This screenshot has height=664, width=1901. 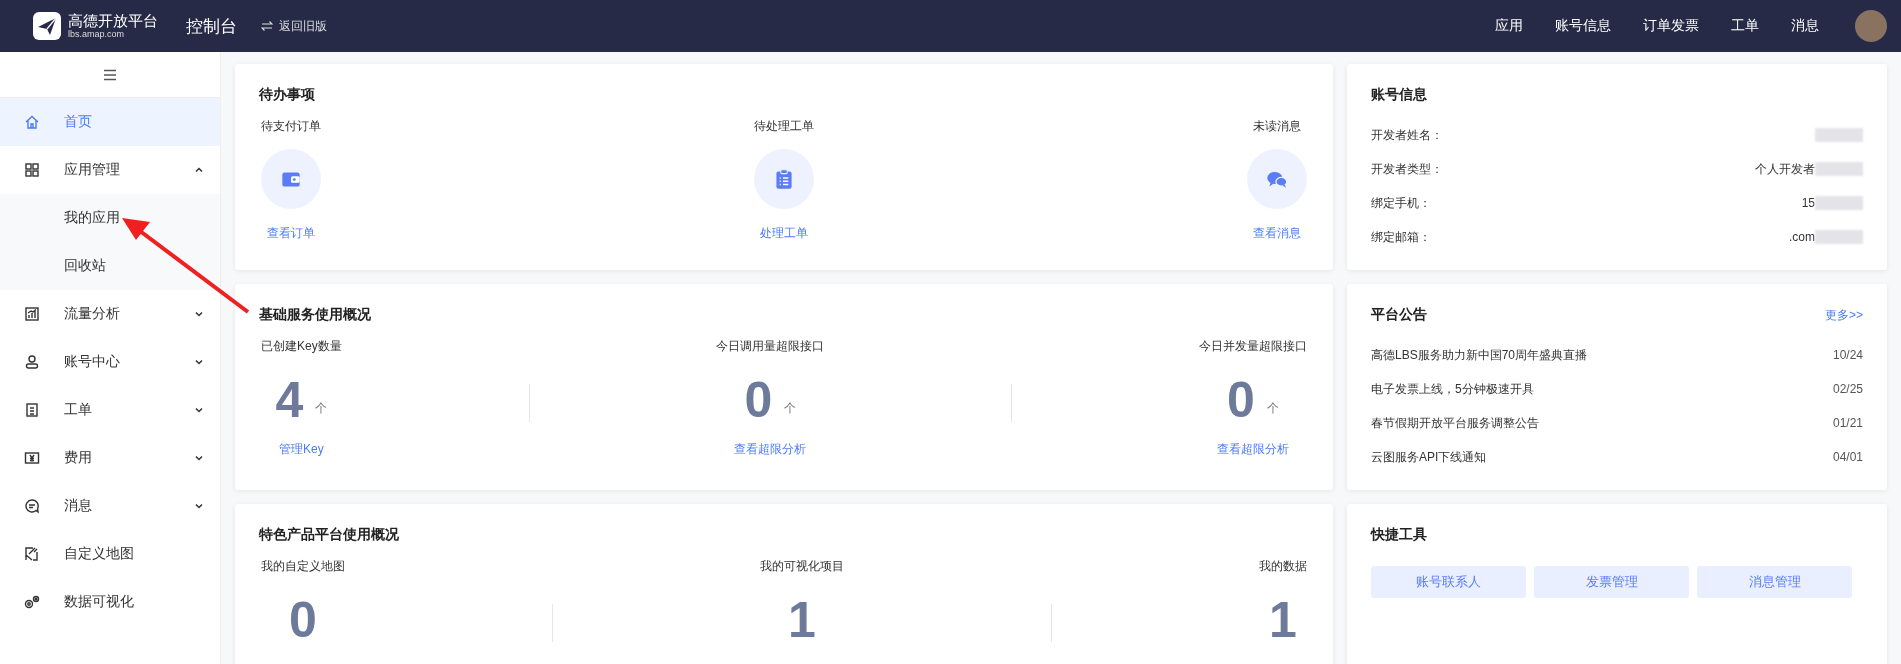 I want to click on todo-link: 查看订单, so click(x=291, y=233).